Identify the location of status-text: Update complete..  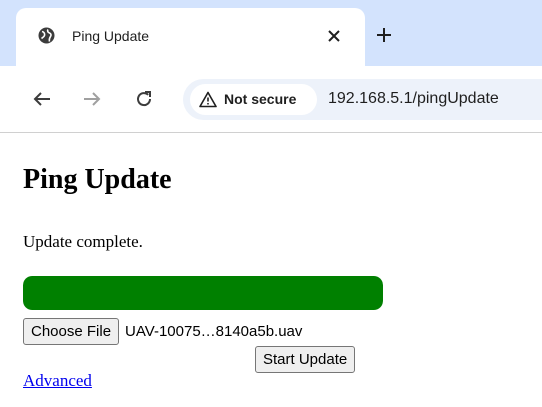
(83, 241).